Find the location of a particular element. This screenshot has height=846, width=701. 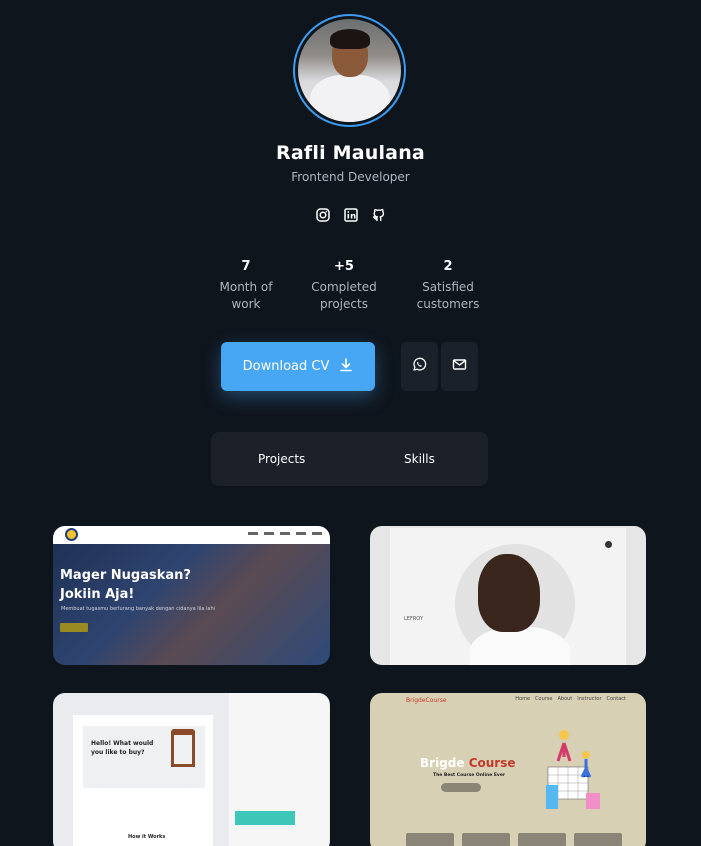

preview-title: Brigde Course is located at coordinates (468, 763).